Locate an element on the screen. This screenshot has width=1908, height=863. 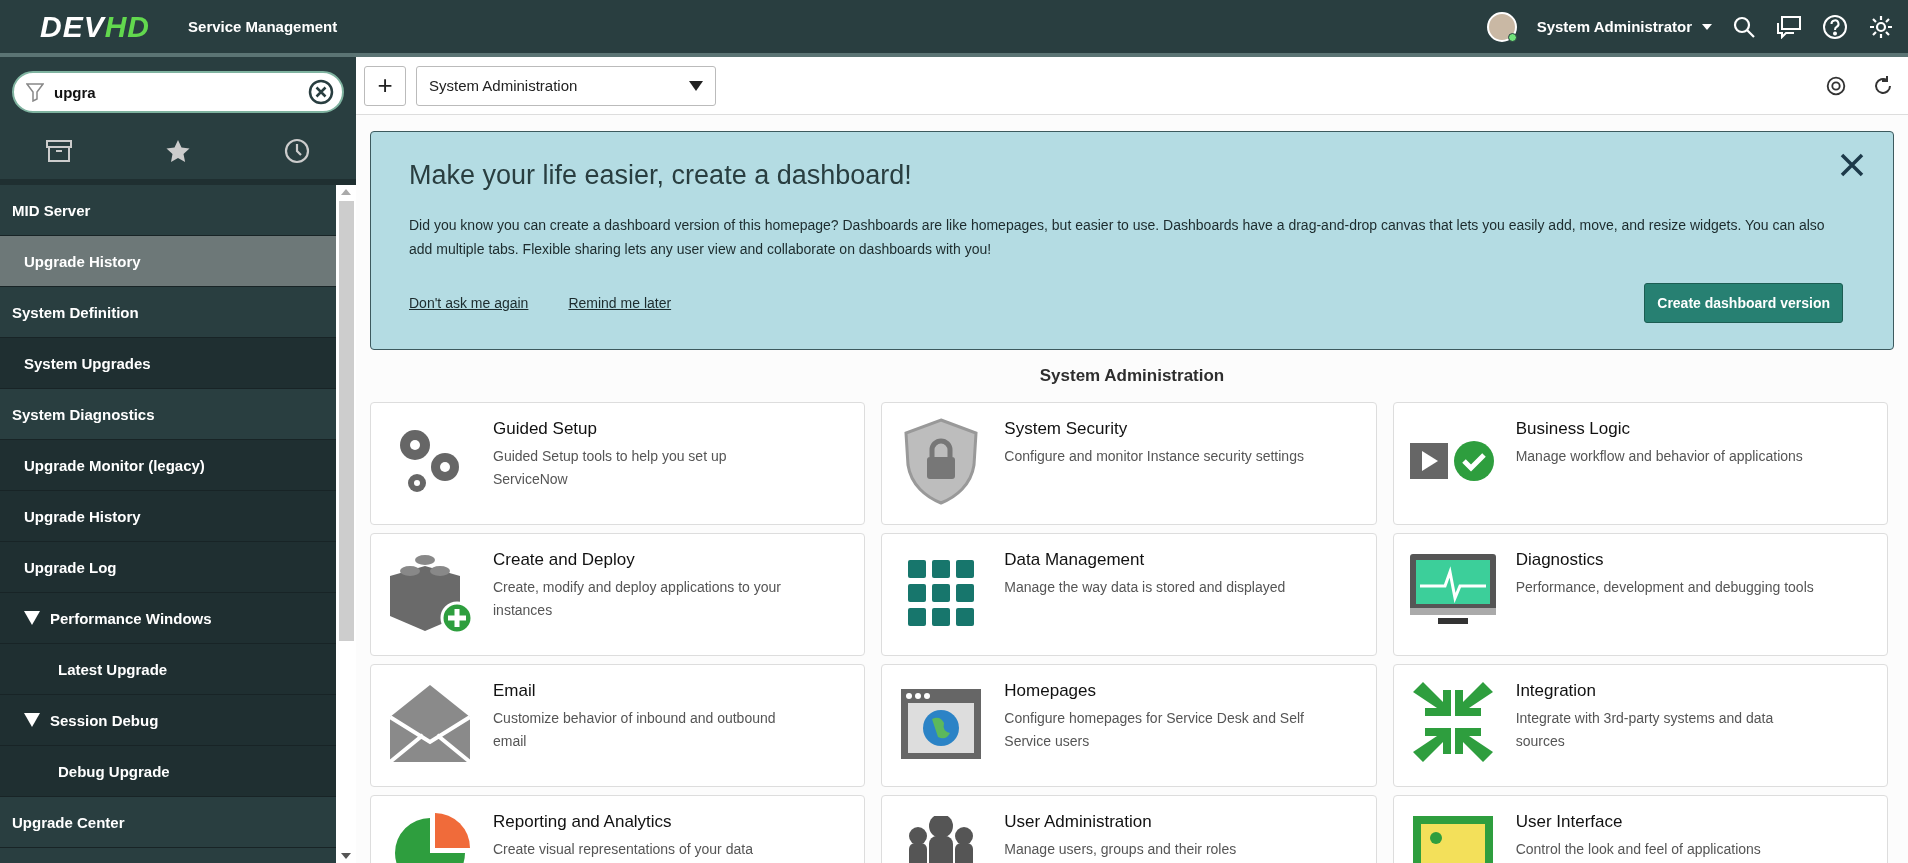
clock-icon is located at coordinates (296, 151).